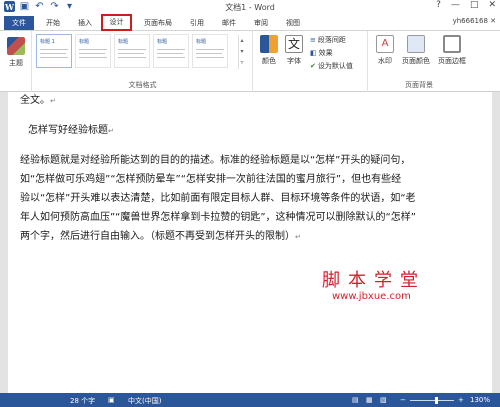 The height and width of the screenshot is (407, 500). Describe the element at coordinates (437, 400) in the screenshot. I see `zoom-slider-thumb` at that location.